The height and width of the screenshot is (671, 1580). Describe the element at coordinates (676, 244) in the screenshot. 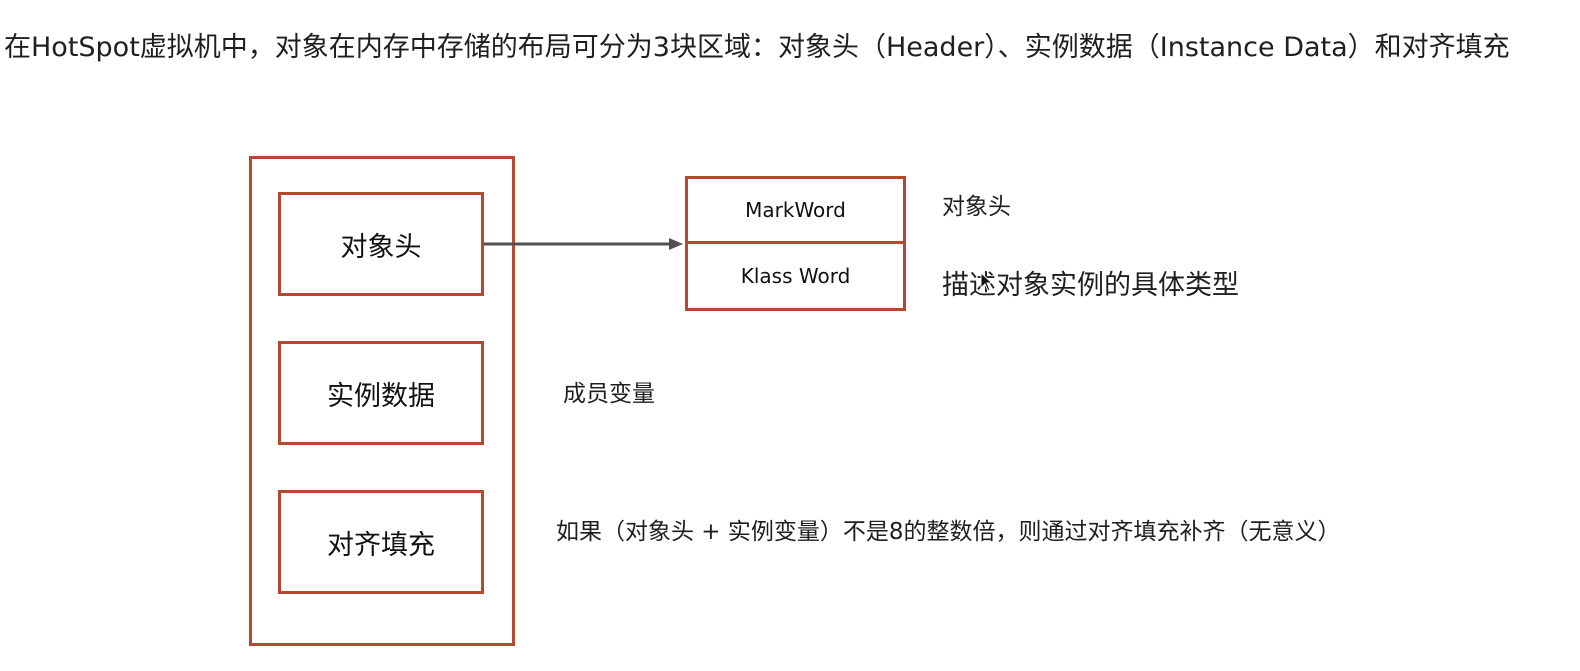

I see `arrow-head-icon` at that location.